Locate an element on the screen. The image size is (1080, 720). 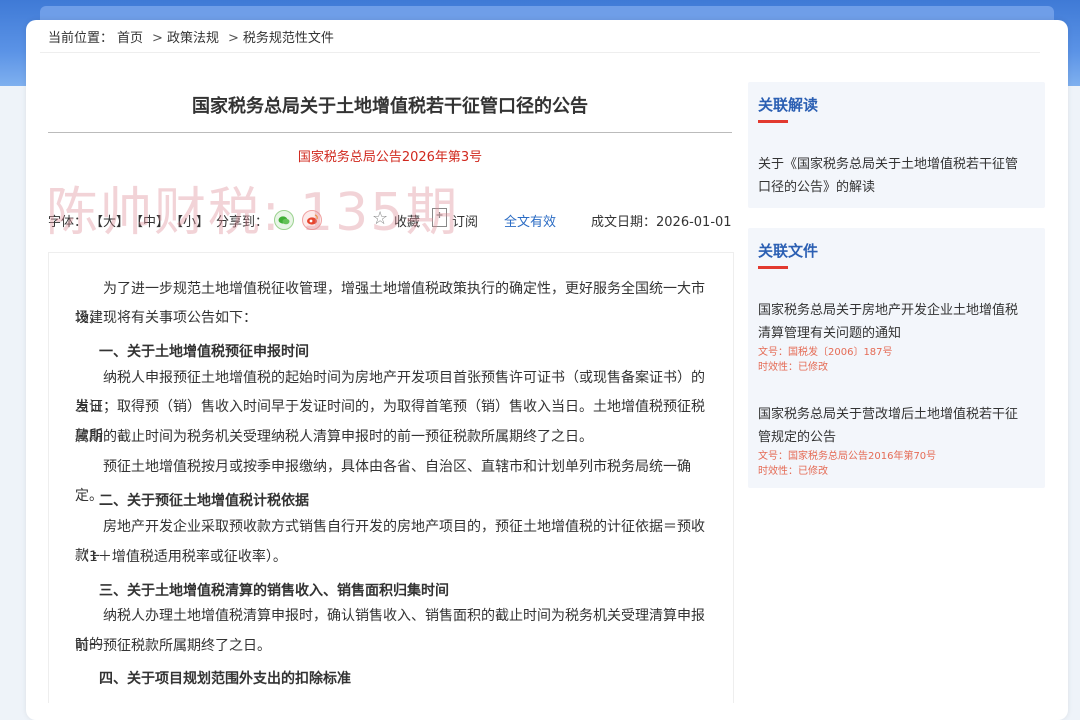
link-line: 管规定的公告 is located at coordinates (797, 437).